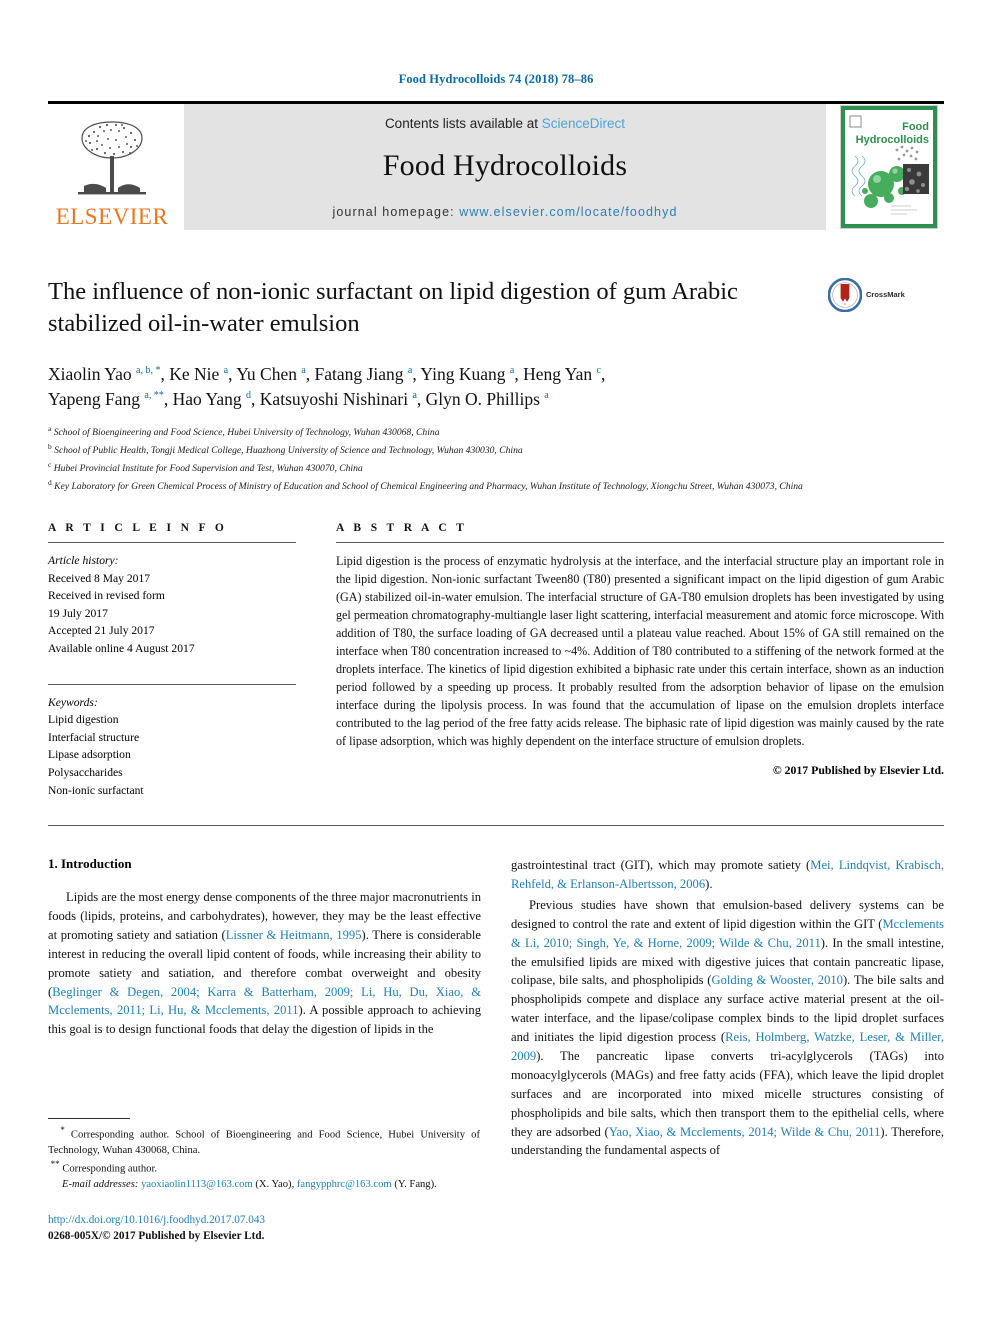 Image resolution: width=992 pixels, height=1323 pixels. I want to click on elsevier-wordmark: ELSEVIER, so click(112, 216).